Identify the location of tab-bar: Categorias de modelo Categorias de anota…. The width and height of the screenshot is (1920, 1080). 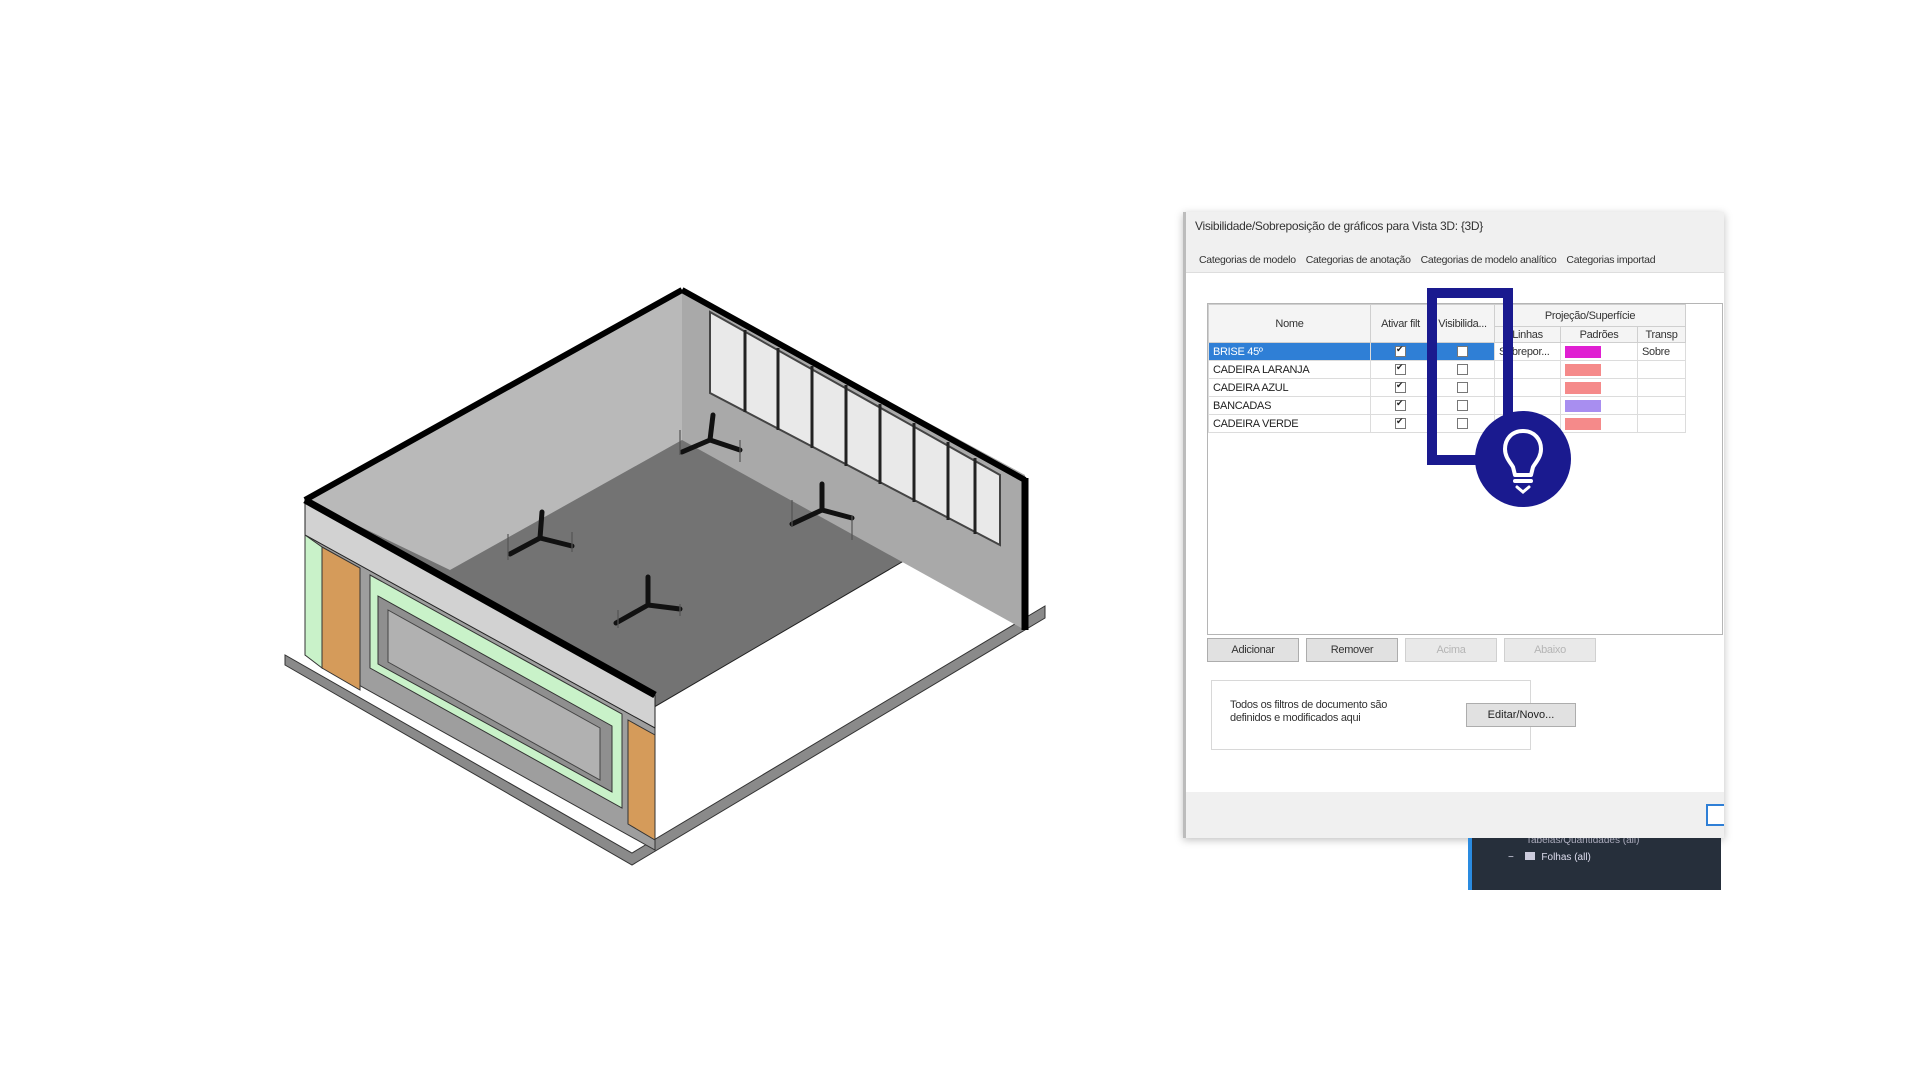
(1427, 261).